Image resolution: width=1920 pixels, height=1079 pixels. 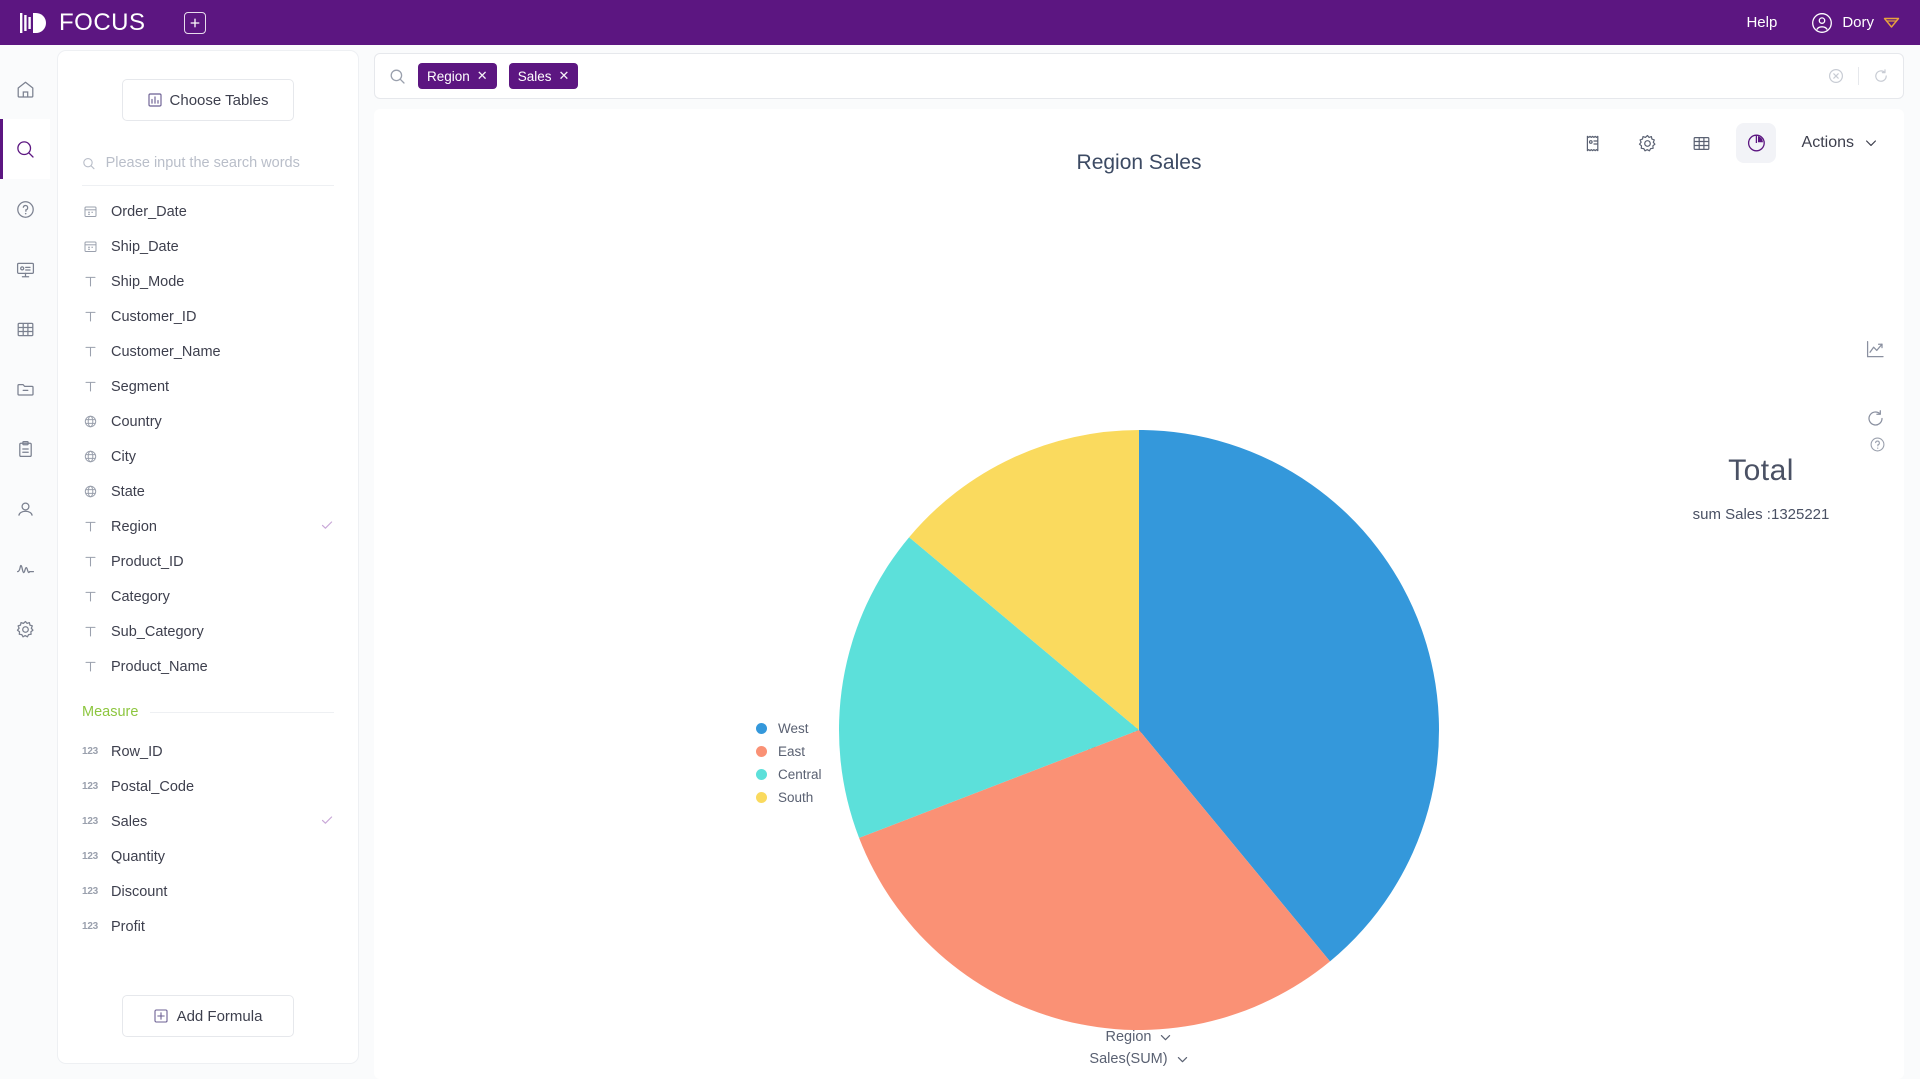 I want to click on user-menu: Dory, so click(x=1855, y=23).